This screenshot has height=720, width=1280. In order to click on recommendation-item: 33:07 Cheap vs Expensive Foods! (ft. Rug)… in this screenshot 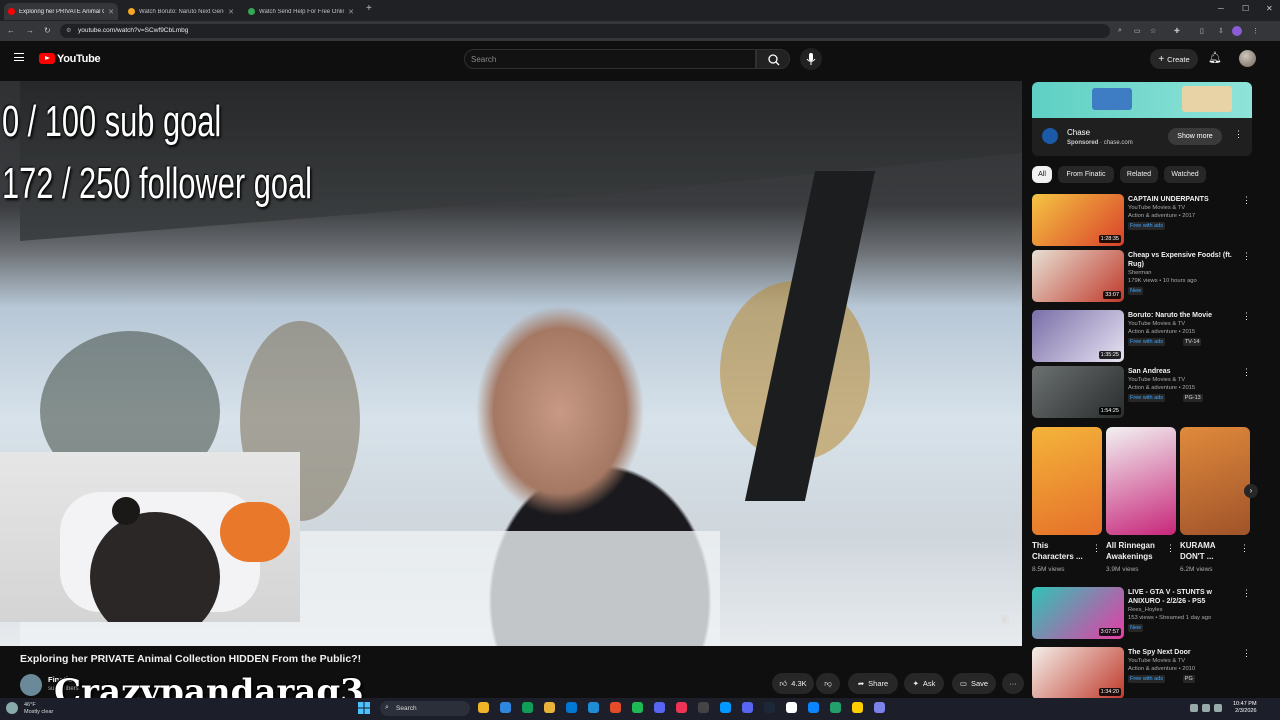, I will do `click(1145, 276)`.